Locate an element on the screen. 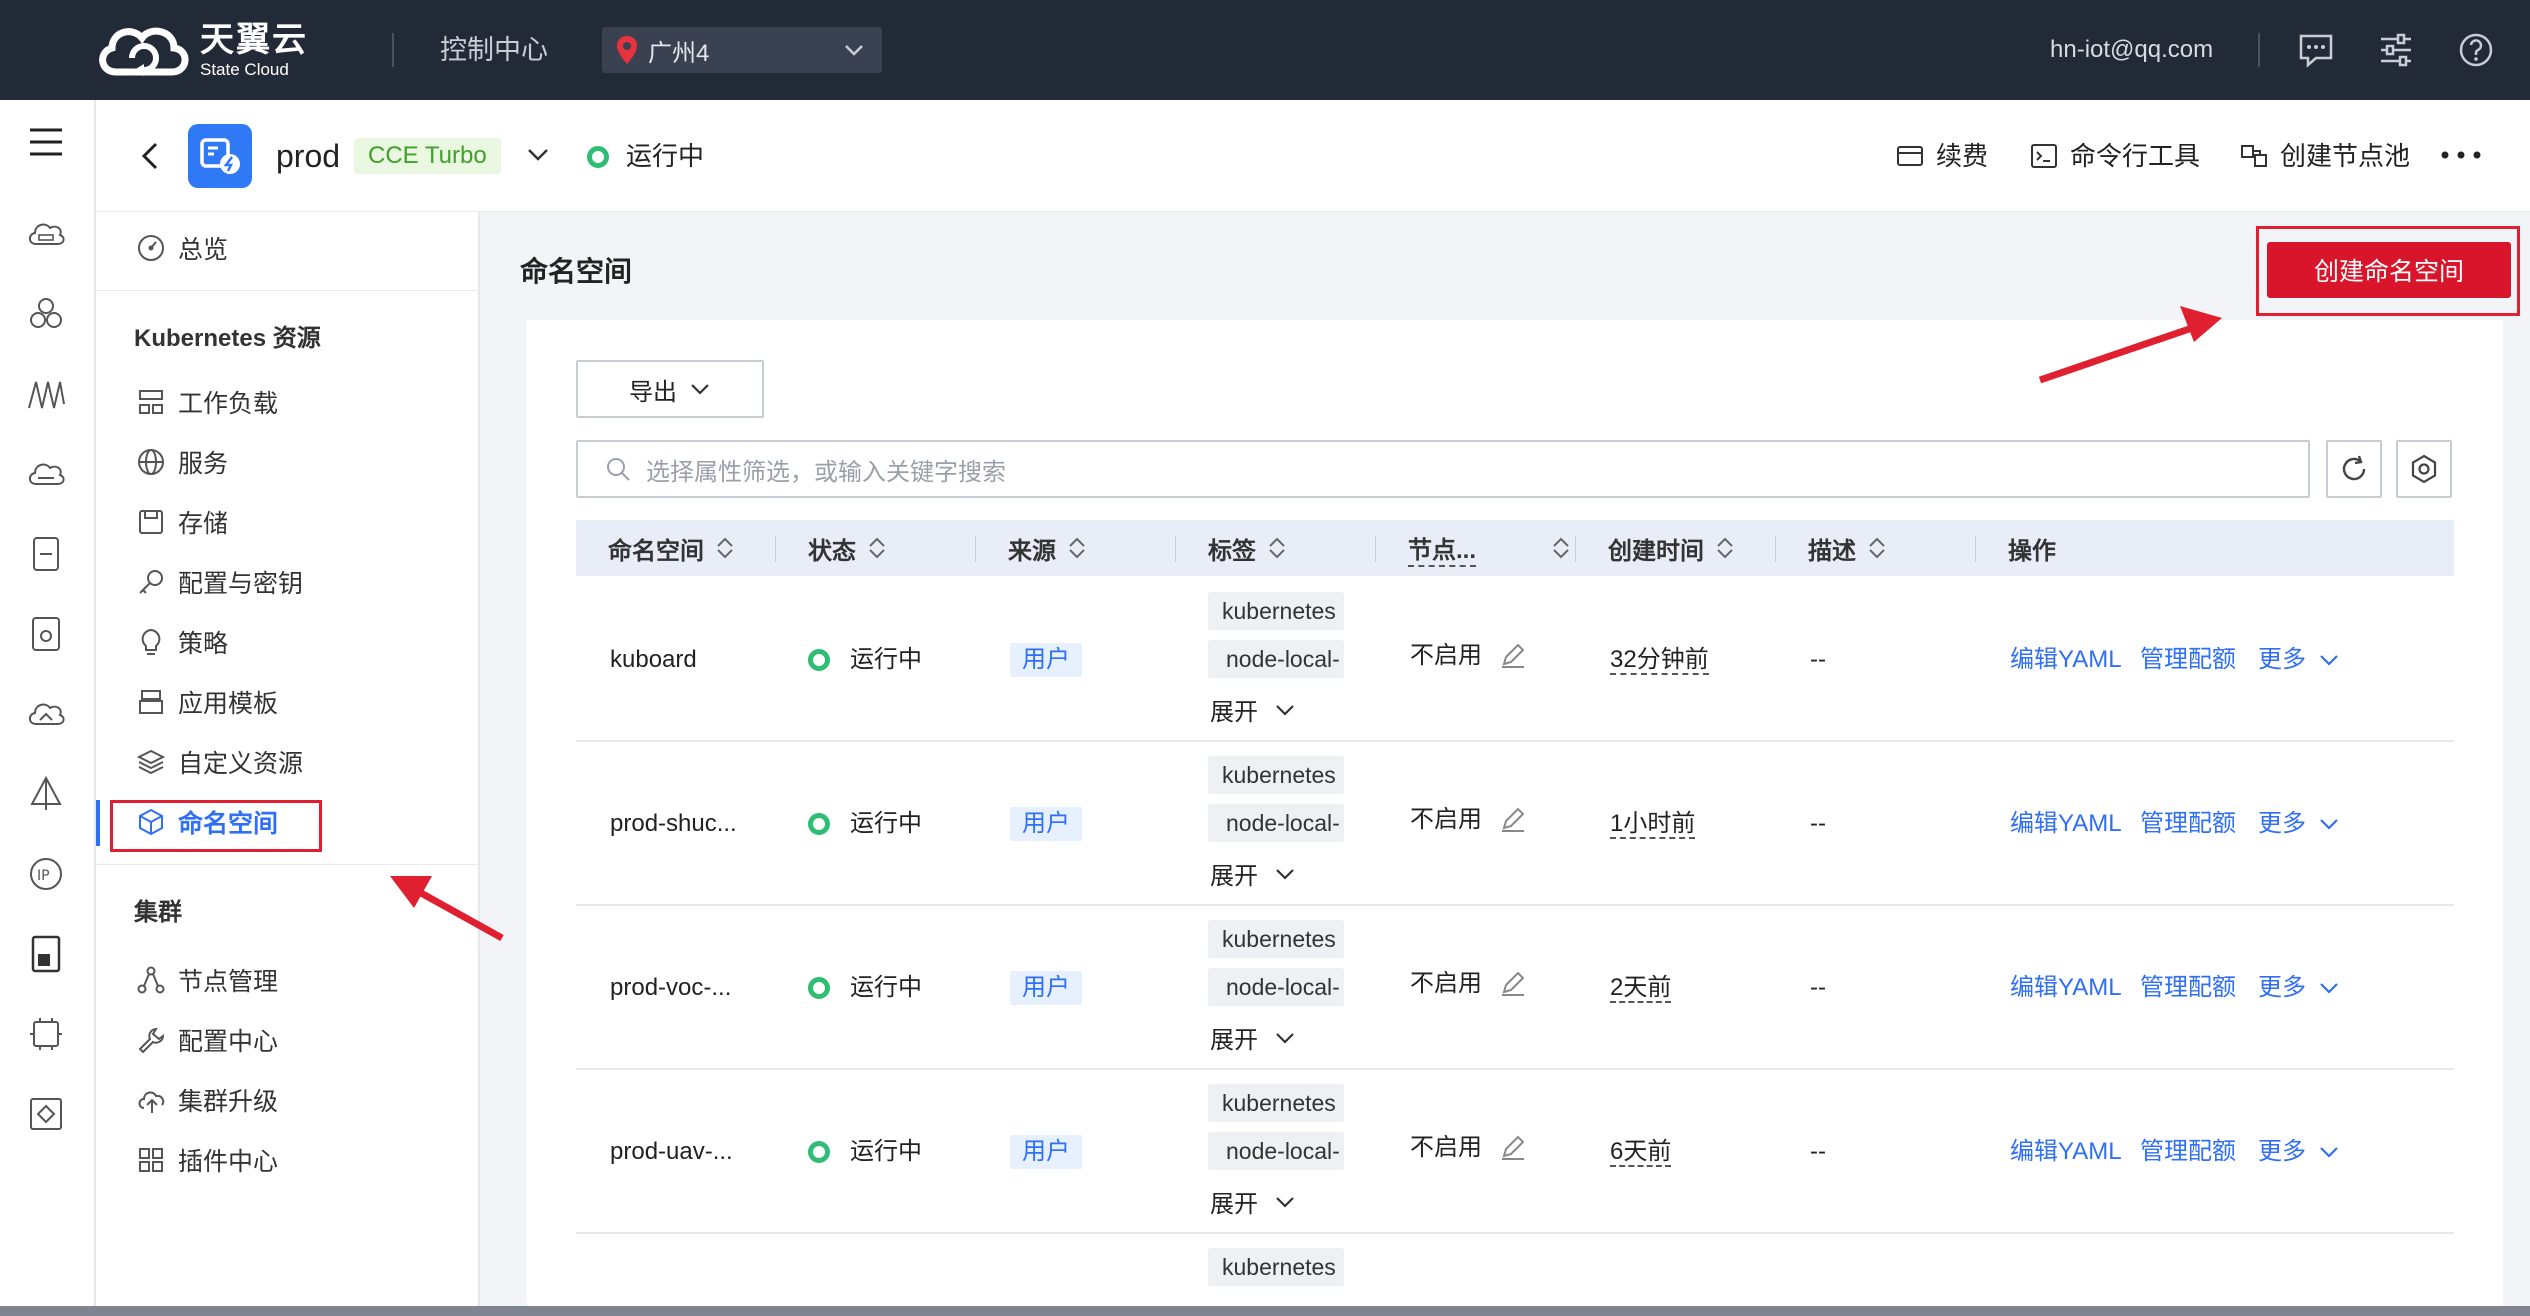 This screenshot has height=1316, width=2530. cluster-nodes-icon is located at coordinates (46, 314).